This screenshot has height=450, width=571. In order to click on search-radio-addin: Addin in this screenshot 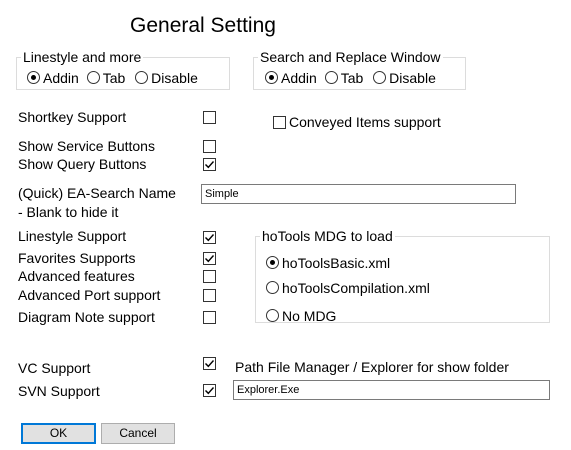, I will do `click(291, 78)`.